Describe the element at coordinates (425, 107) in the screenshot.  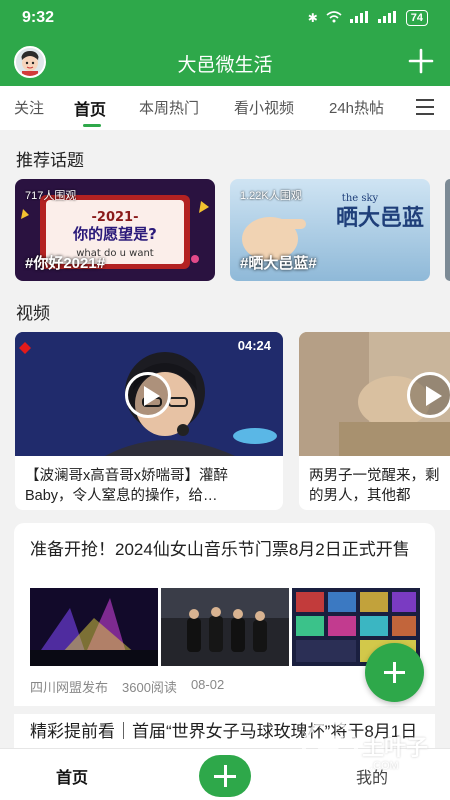
I see `menu-icon` at that location.